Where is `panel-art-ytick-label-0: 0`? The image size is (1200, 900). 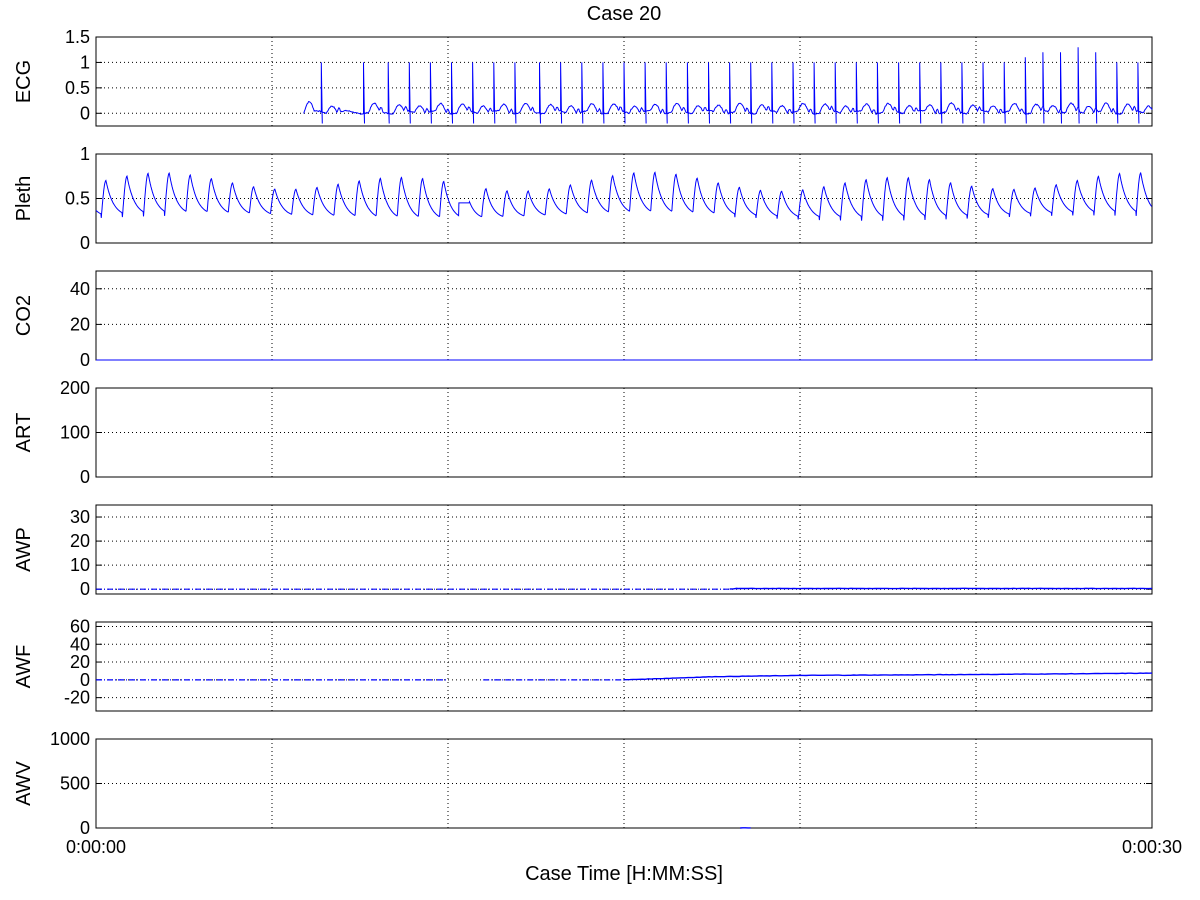 panel-art-ytick-label-0: 0 is located at coordinates (85, 477).